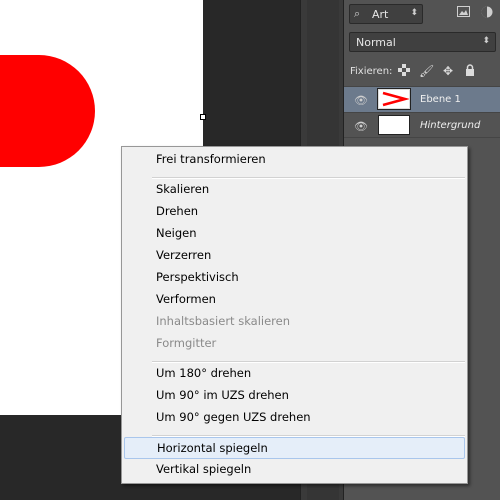 Image resolution: width=500 pixels, height=500 pixels. I want to click on layer-row-ebene-1: 👁 Ebene 1, so click(422, 99).